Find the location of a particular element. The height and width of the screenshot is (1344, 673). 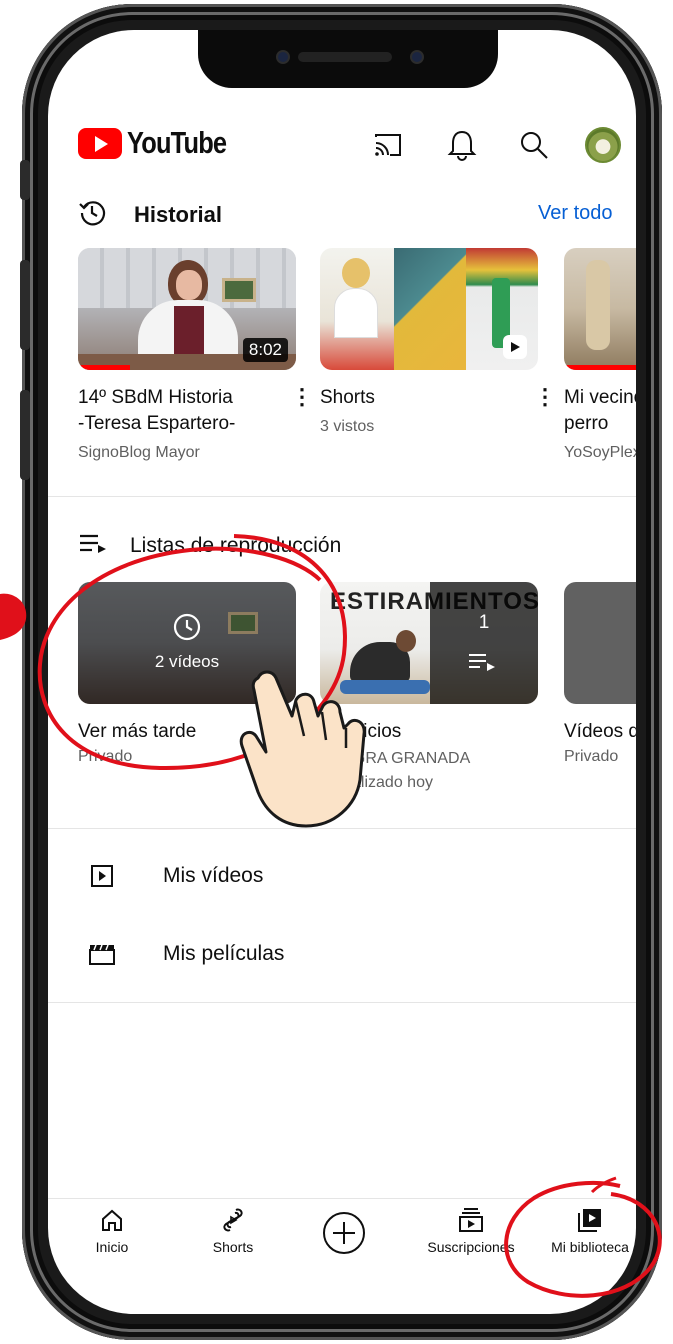

playlist-updated: Actualizado hoy is located at coordinates (376, 782).